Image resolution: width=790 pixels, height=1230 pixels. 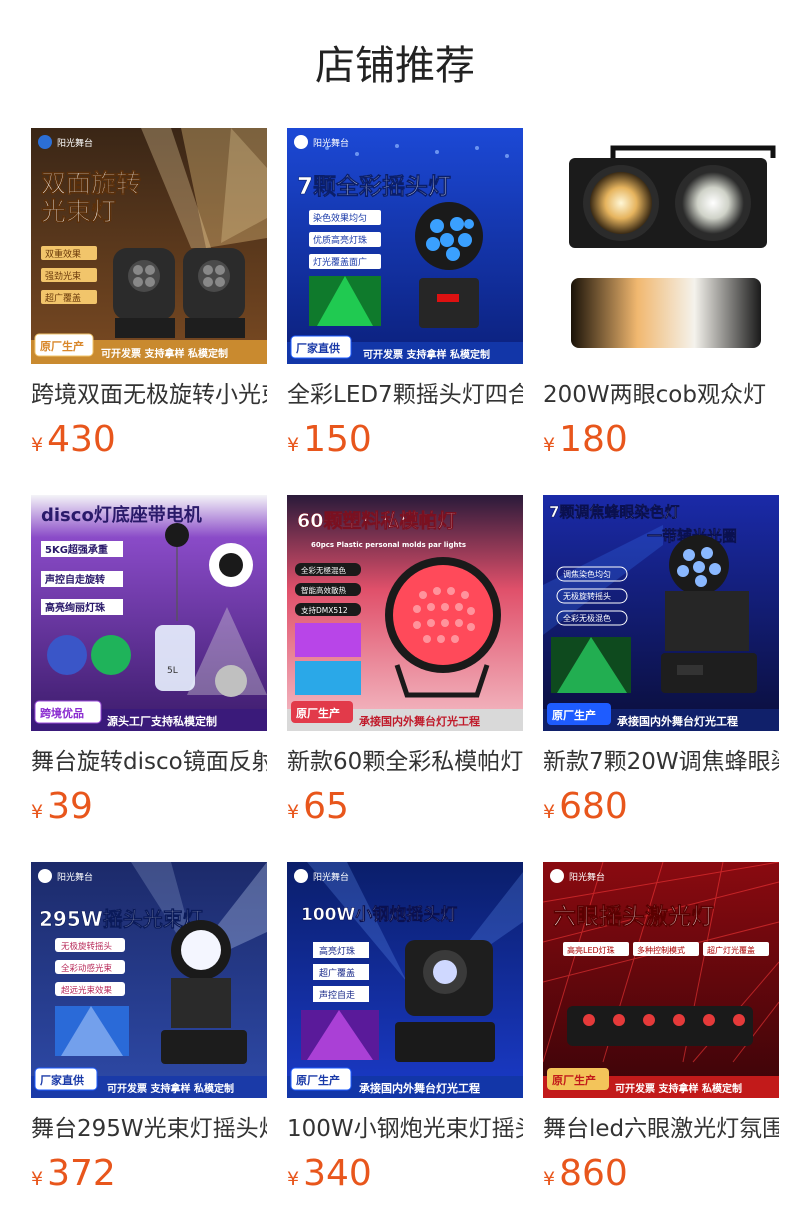 What do you see at coordinates (405, 440) in the screenshot?
I see `product-price: ¥150` at bounding box center [405, 440].